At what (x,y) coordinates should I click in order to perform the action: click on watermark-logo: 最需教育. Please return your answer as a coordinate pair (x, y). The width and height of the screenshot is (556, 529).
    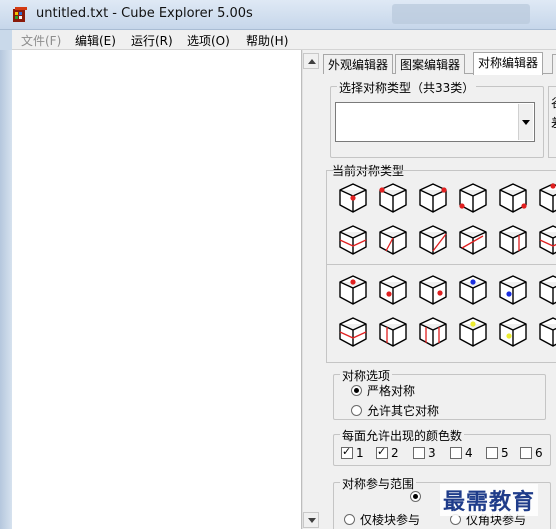
    Looking at the image, I should click on (489, 500).